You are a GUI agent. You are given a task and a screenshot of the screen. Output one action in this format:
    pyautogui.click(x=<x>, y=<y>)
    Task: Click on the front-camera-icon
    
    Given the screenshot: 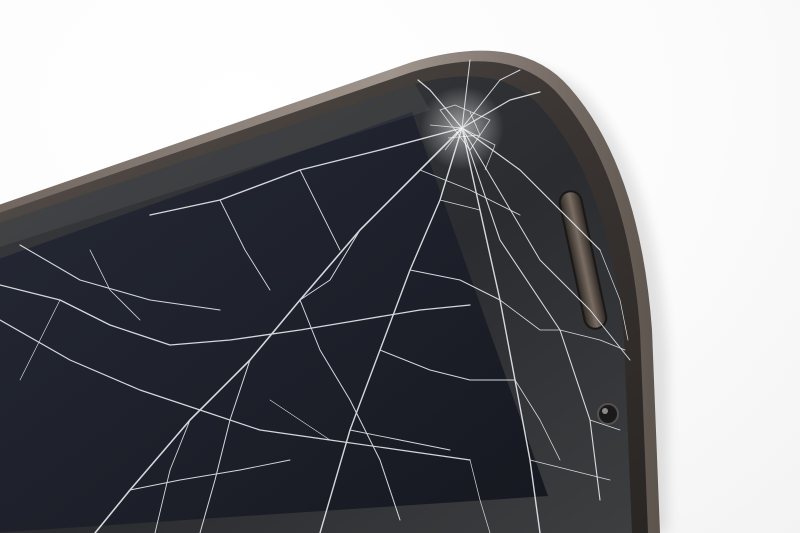 What is the action you would take?
    pyautogui.click(x=608, y=414)
    